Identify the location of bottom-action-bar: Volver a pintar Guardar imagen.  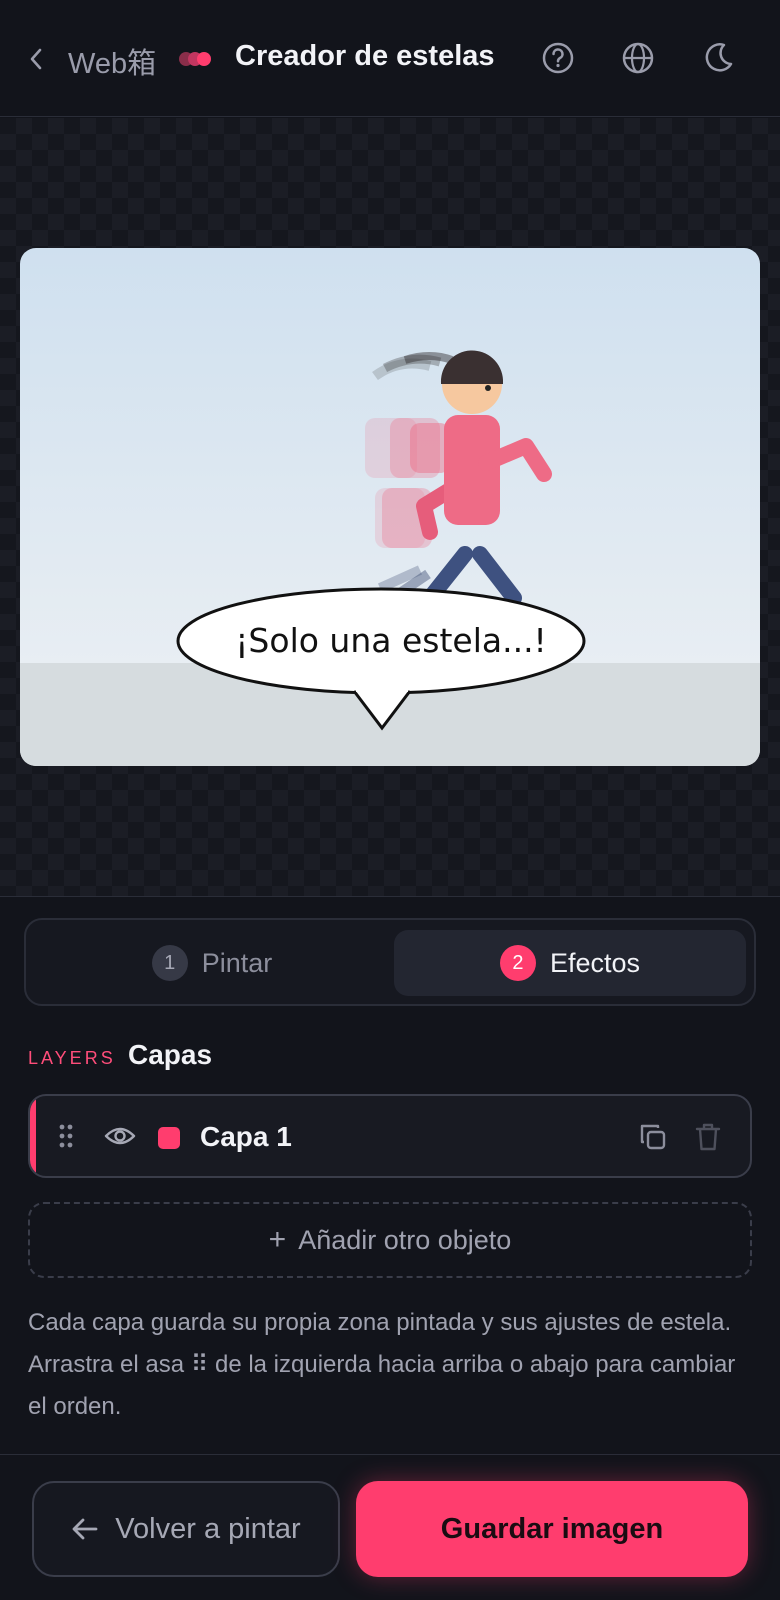
(390, 1527).